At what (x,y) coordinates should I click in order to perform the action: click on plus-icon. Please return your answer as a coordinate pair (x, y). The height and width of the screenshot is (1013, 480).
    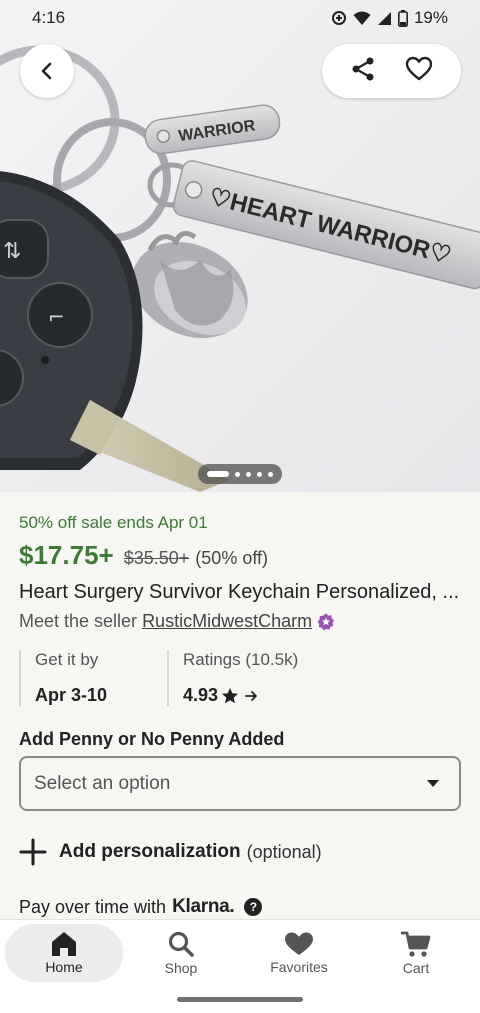
    Looking at the image, I should click on (33, 852).